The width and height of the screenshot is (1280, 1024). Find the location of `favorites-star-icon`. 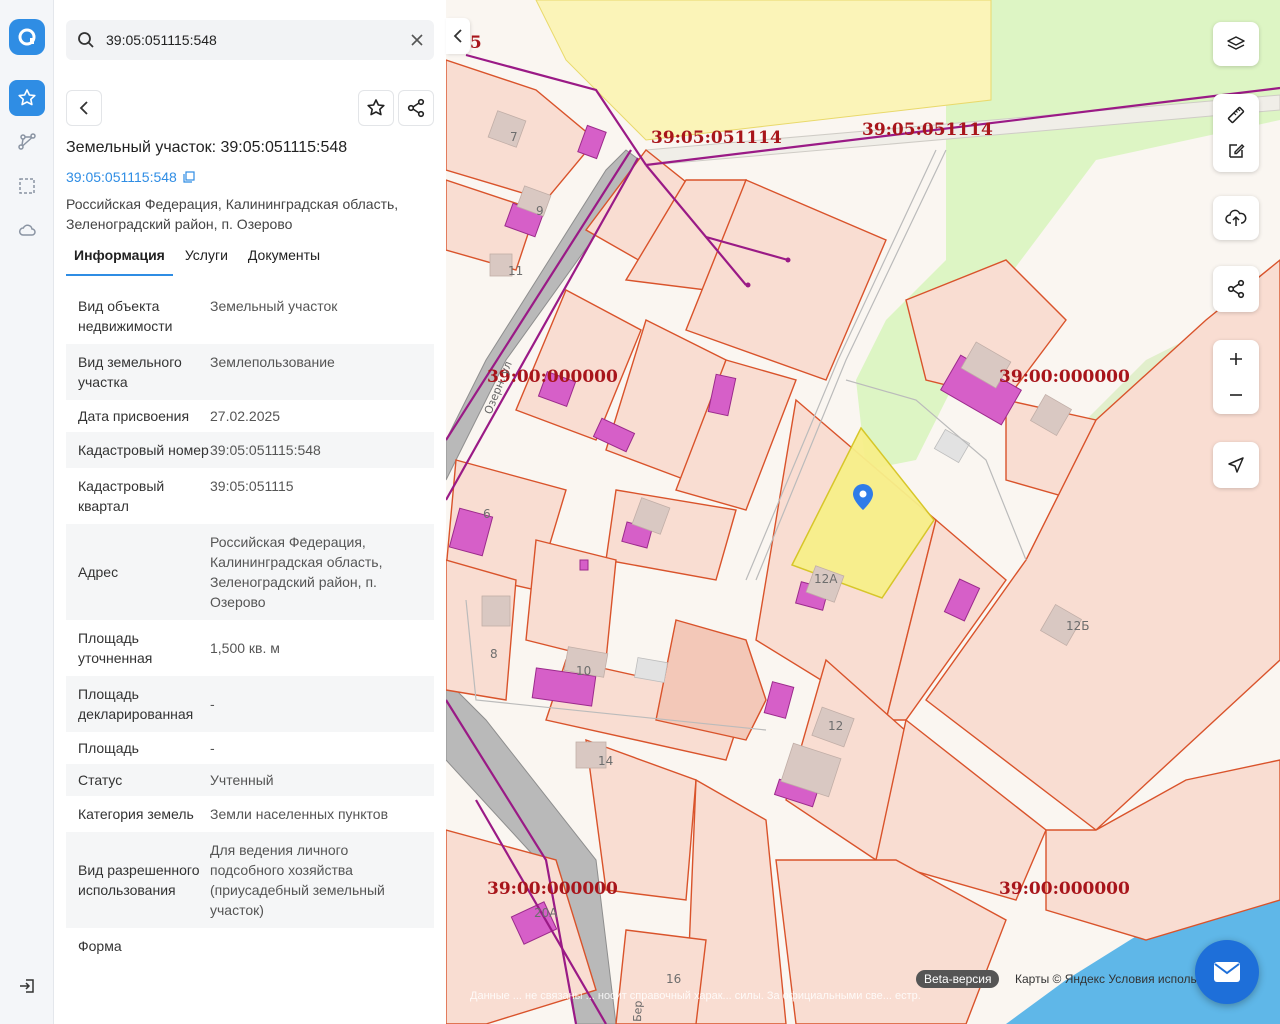

favorites-star-icon is located at coordinates (27, 98).